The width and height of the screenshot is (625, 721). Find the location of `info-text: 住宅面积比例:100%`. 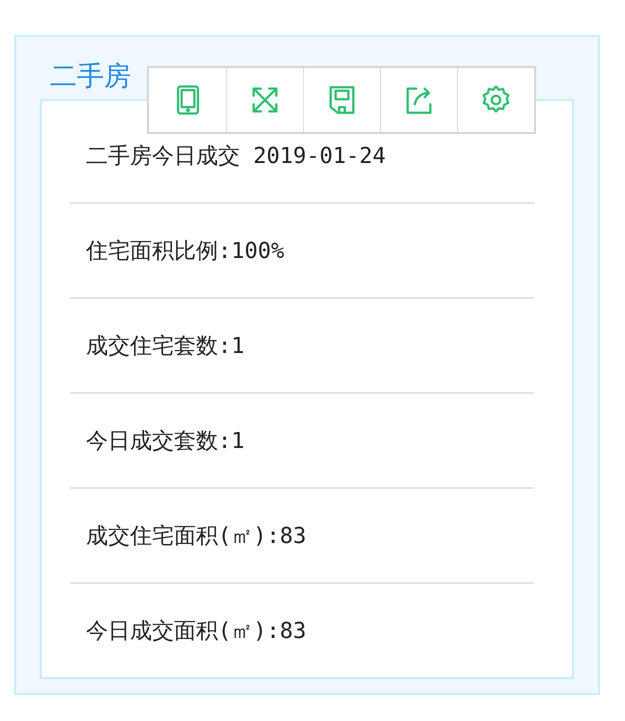

info-text: 住宅面积比例:100% is located at coordinates (185, 252).